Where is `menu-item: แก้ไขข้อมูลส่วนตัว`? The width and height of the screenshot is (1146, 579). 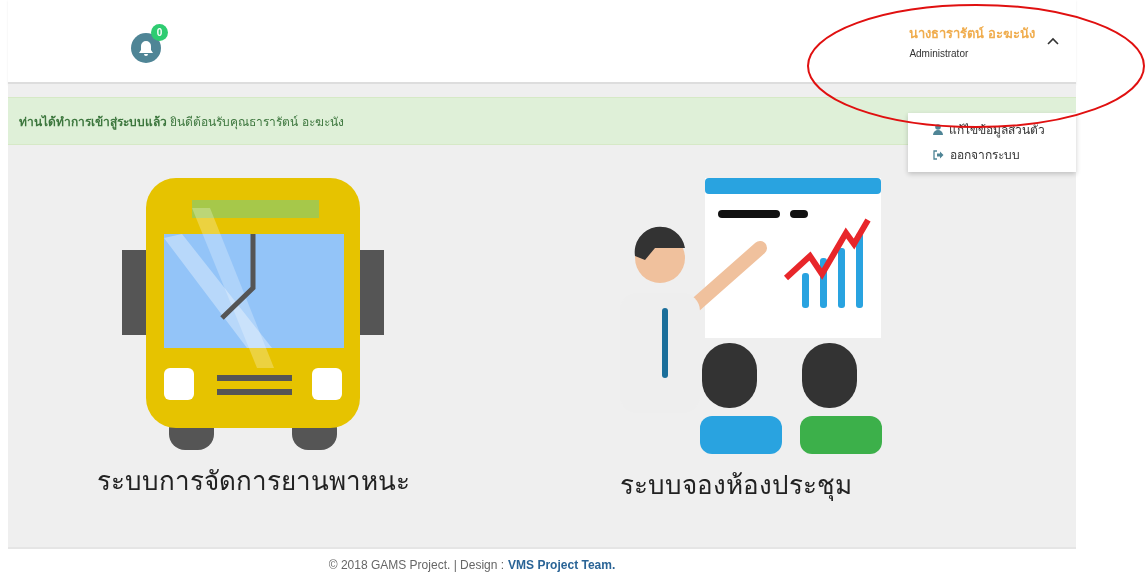
menu-item: แก้ไขข้อมูลส่วนตัว is located at coordinates (1004, 129).